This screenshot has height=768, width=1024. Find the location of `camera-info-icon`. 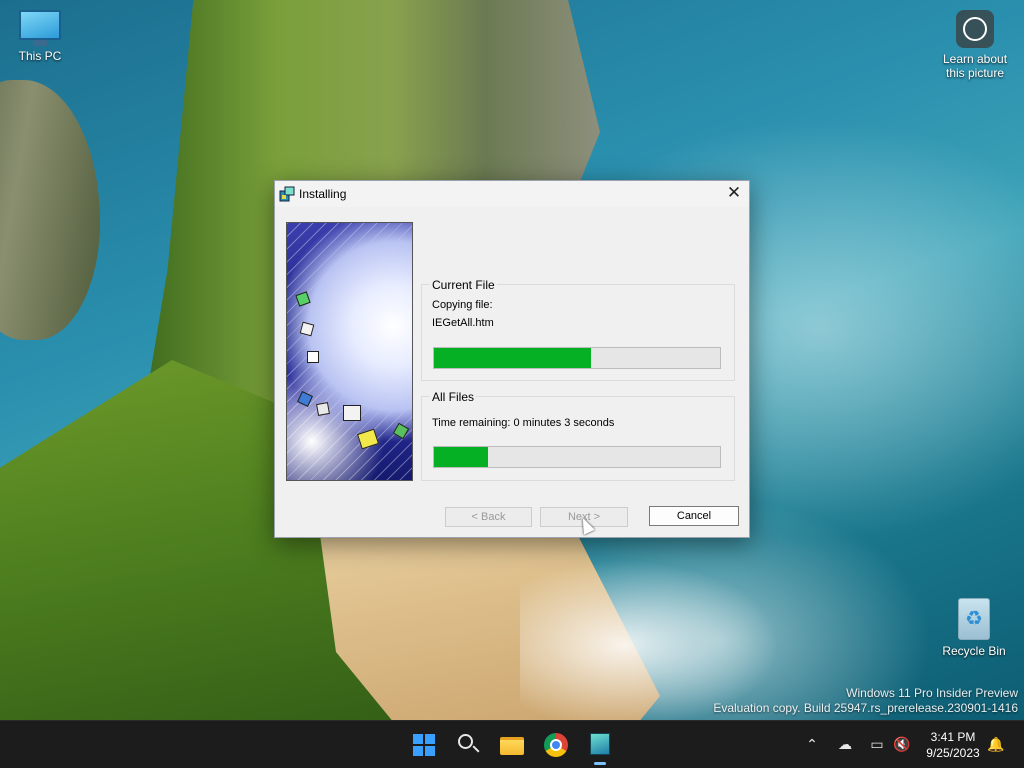

camera-info-icon is located at coordinates (975, 29).